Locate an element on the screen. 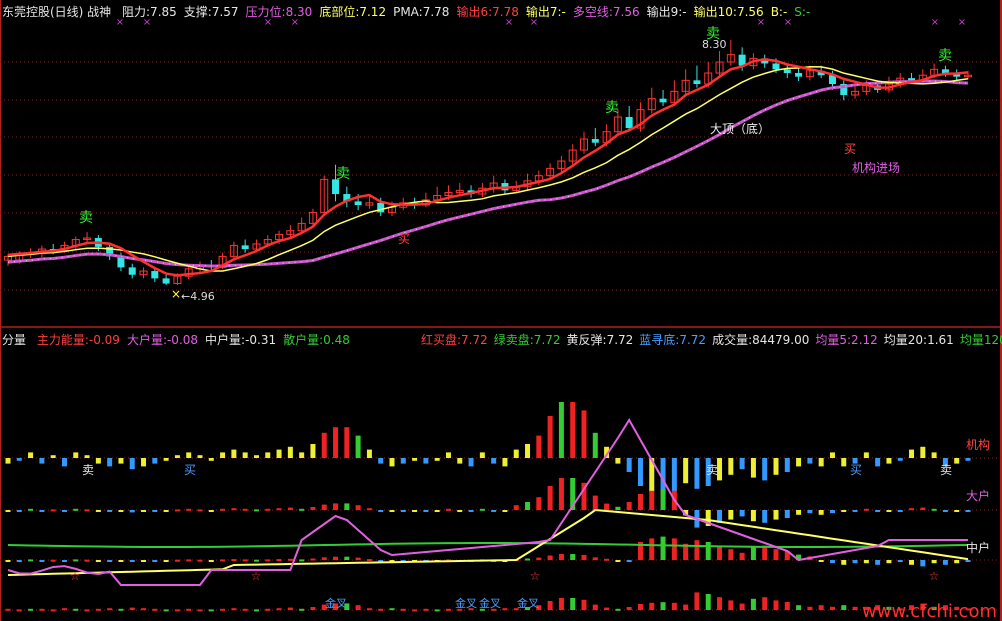 The image size is (1002, 621). indicator-value-8: 输出9:- is located at coordinates (666, 12).